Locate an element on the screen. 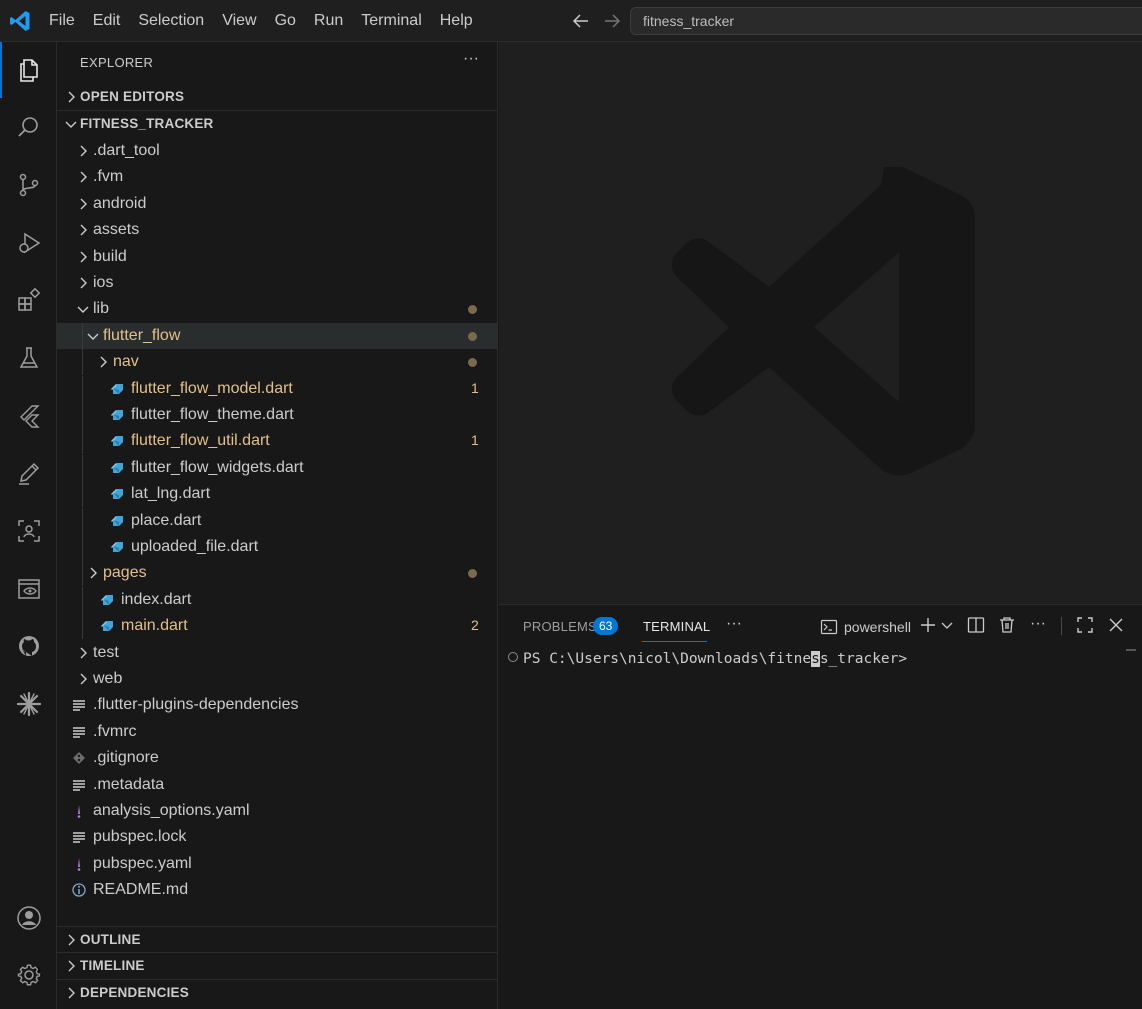 This screenshot has height=1009, width=1142. tree-file: pubspec.yaml is located at coordinates (277, 864).